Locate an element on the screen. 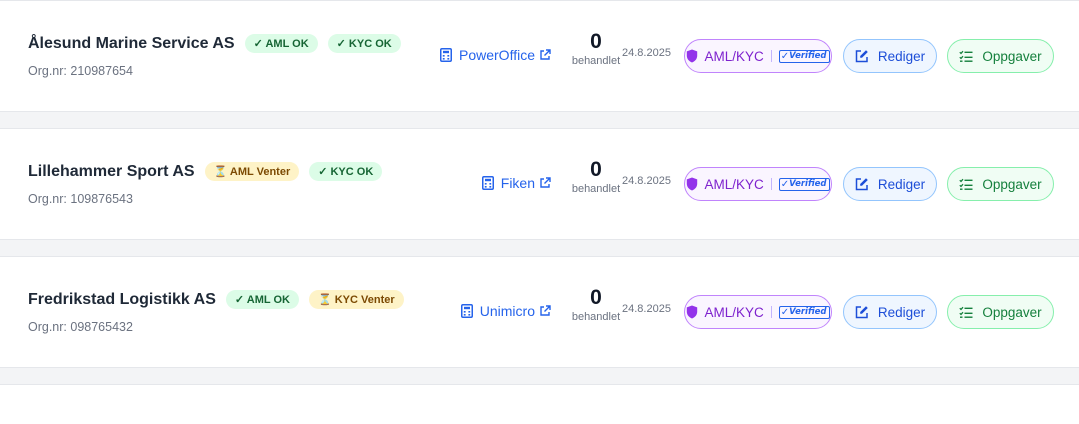 The height and width of the screenshot is (424, 1079). integration-name: Unimicro is located at coordinates (507, 311).